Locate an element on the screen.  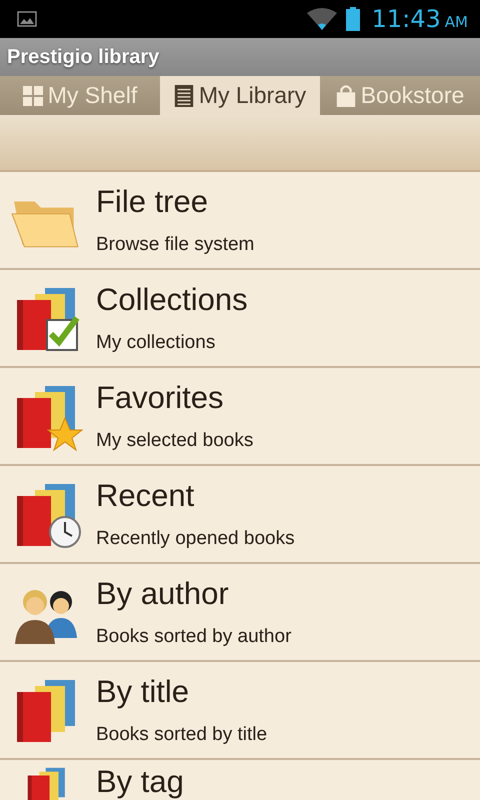
clock-ampm: AM is located at coordinates (456, 22).